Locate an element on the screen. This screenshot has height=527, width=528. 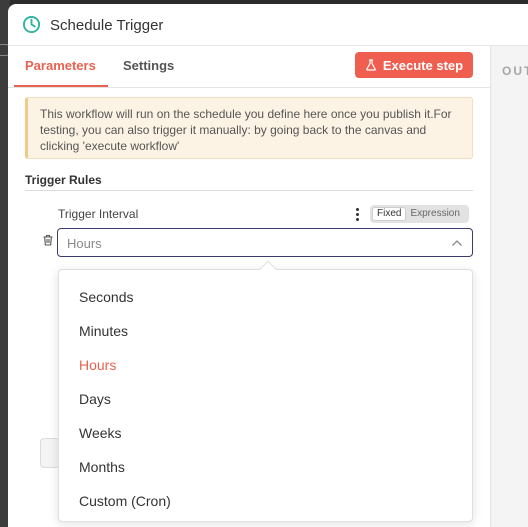
trigger-rules-heading: Trigger Rules is located at coordinates (63, 180).